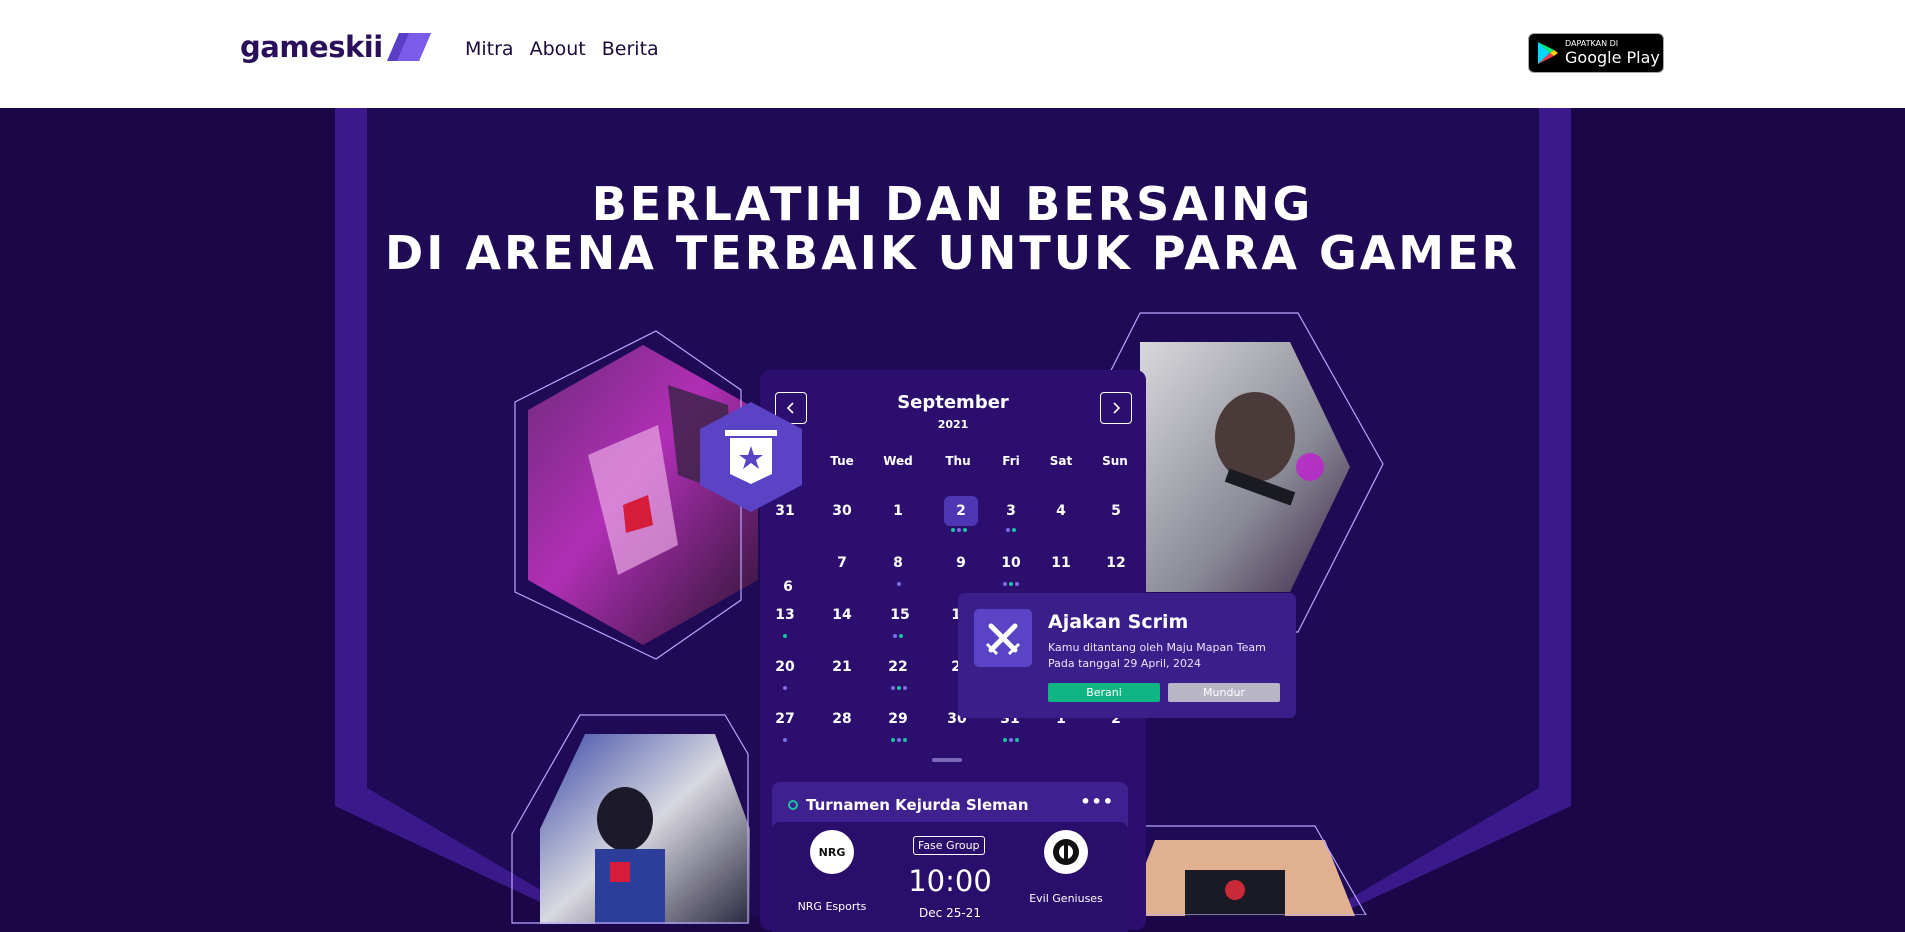 The height and width of the screenshot is (932, 1905). I want to click on store-badge-small-text: DAPATKAN DI, so click(1592, 43).